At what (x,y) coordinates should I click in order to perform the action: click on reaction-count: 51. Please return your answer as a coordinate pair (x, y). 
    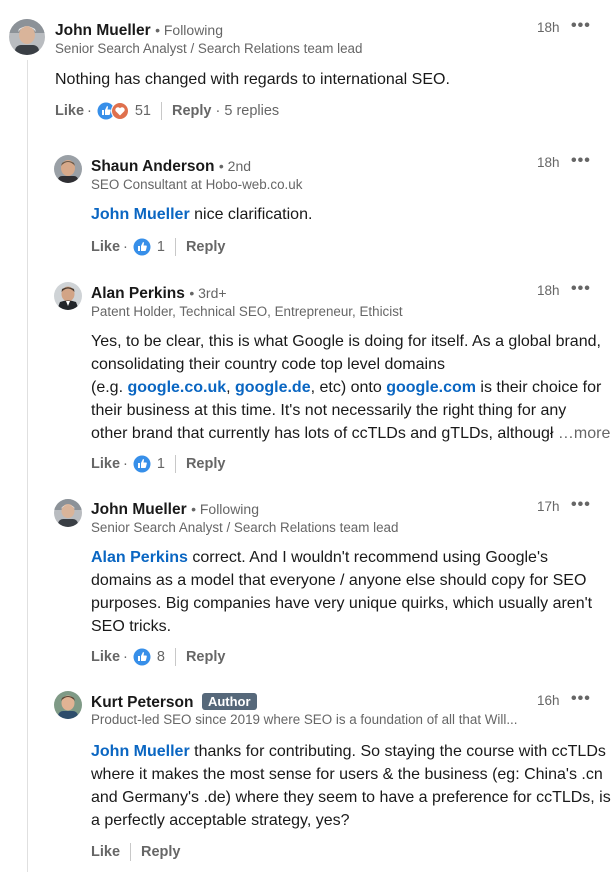
    Looking at the image, I should click on (143, 111).